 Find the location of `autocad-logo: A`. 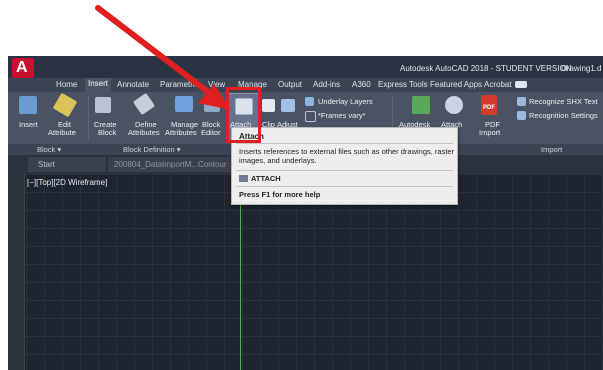

autocad-logo: A is located at coordinates (23, 68).